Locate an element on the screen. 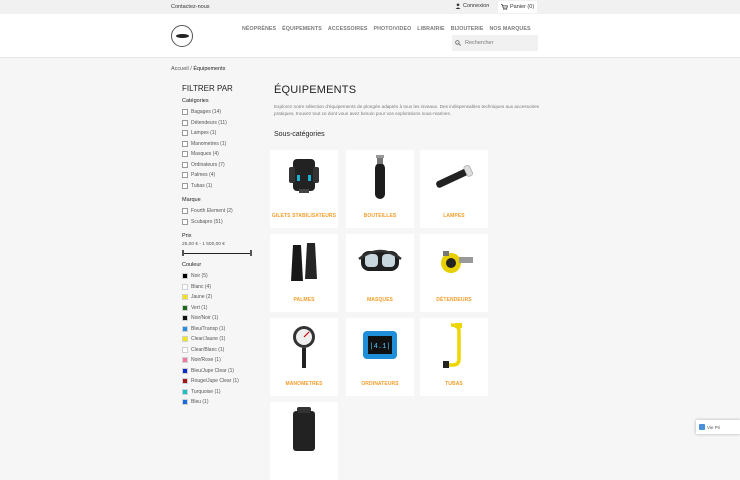  filter-option: Lampes (1) is located at coordinates (222, 133).